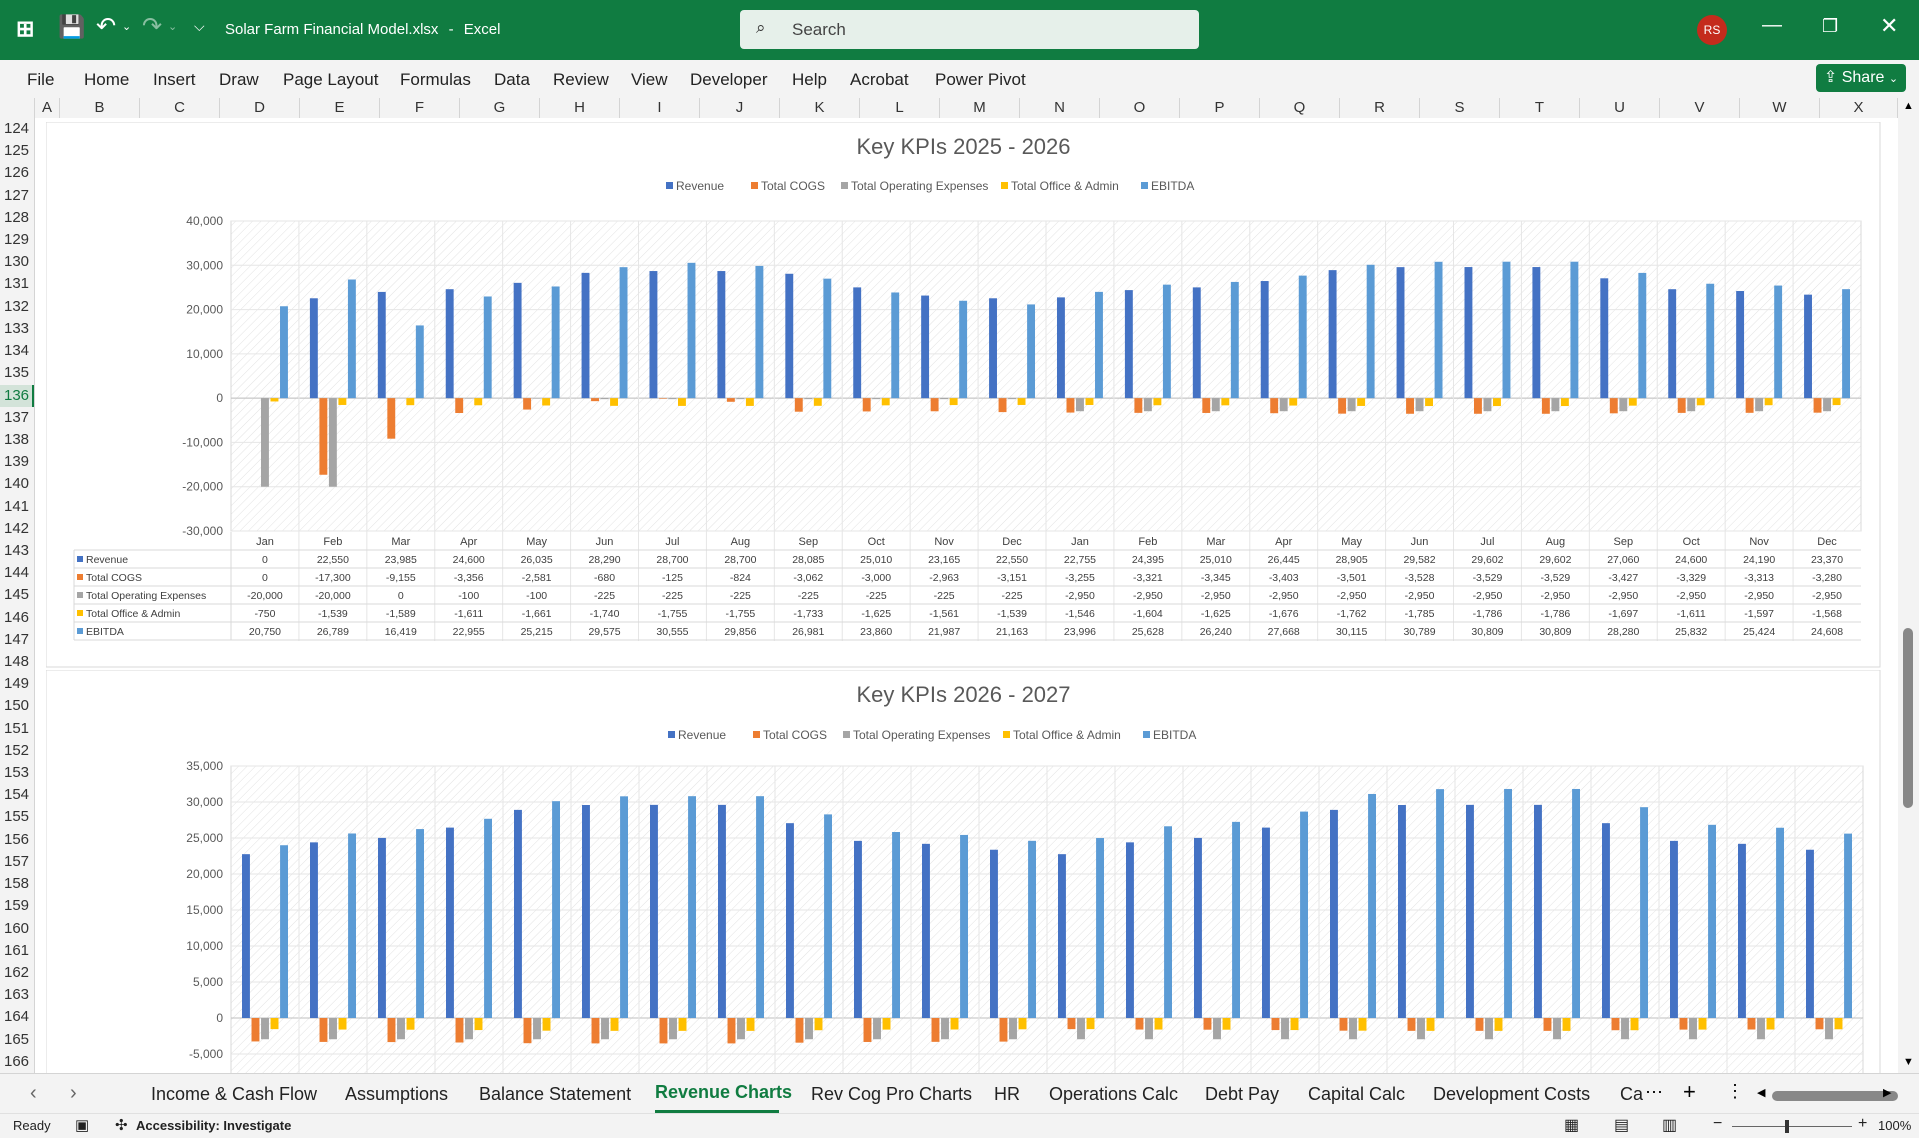 This screenshot has width=1919, height=1138. Describe the element at coordinates (1887, 1092) in the screenshot. I see `hscroll-right-icon: ▶` at that location.